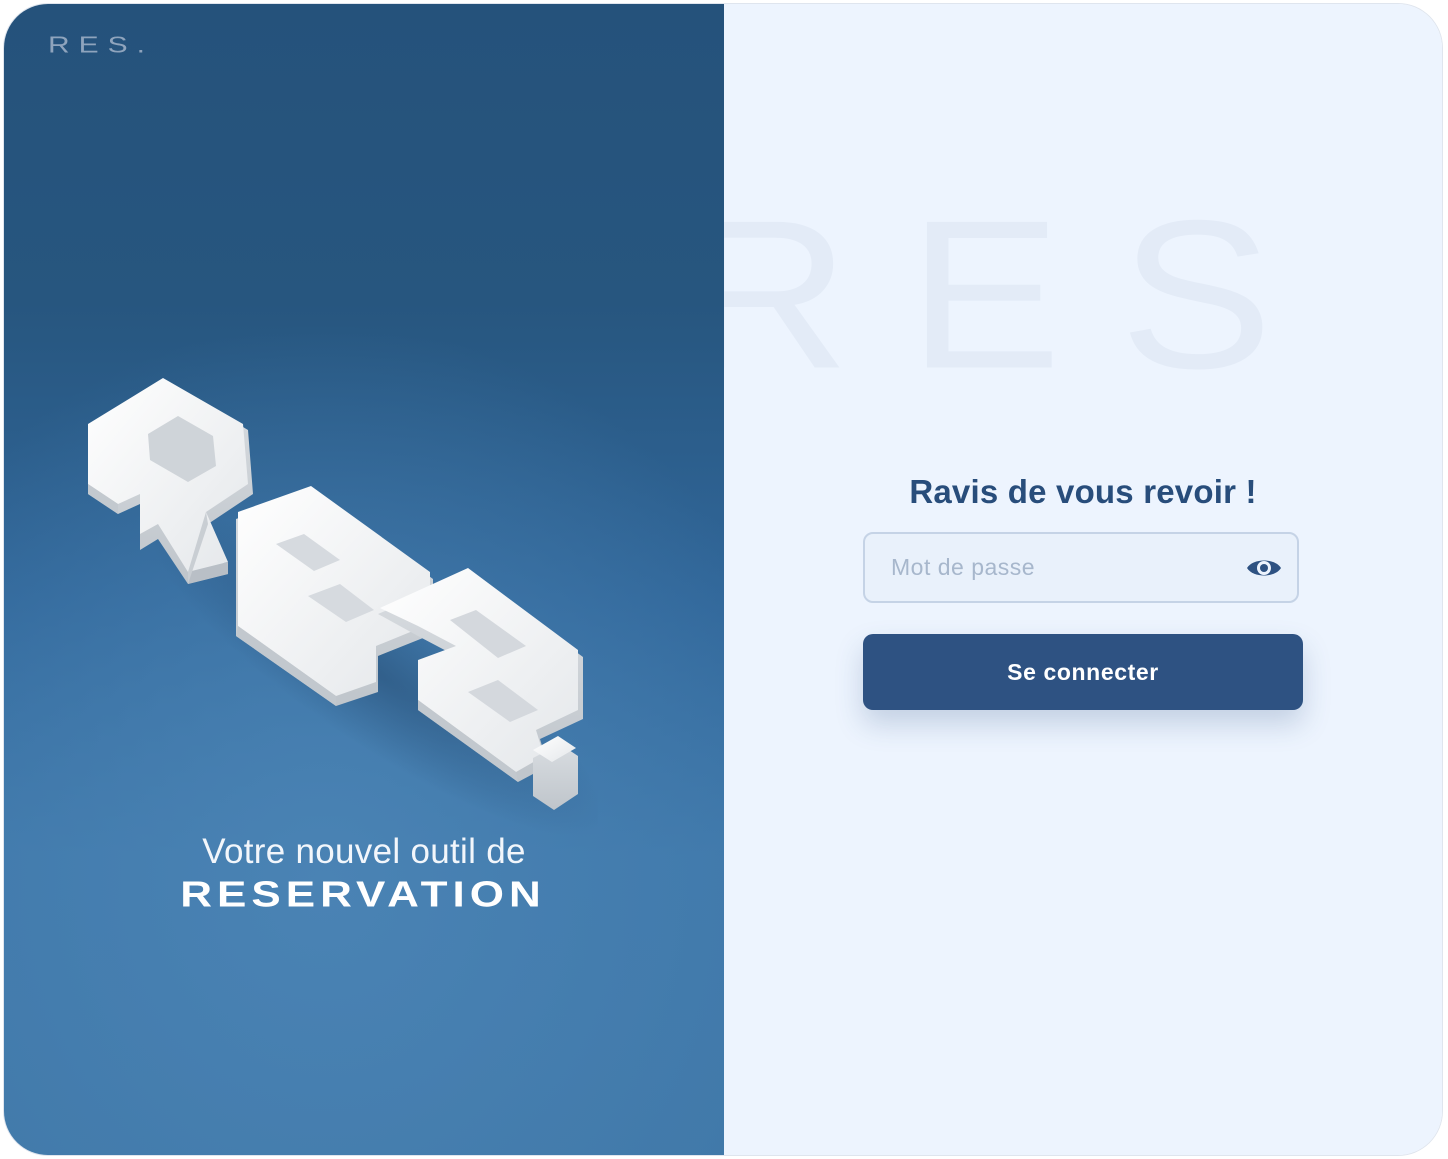  Describe the element at coordinates (1264, 568) in the screenshot. I see `eye-icon` at that location.